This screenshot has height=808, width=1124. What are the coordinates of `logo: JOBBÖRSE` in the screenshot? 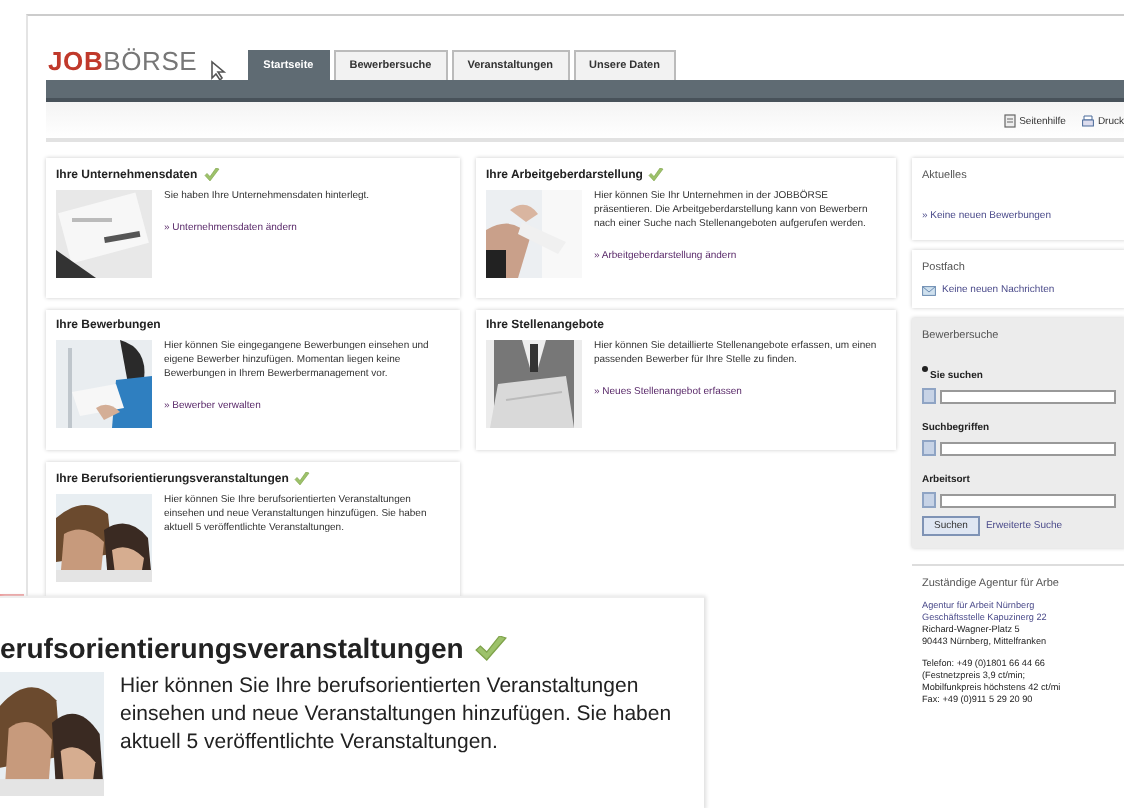 It's located at (123, 60).